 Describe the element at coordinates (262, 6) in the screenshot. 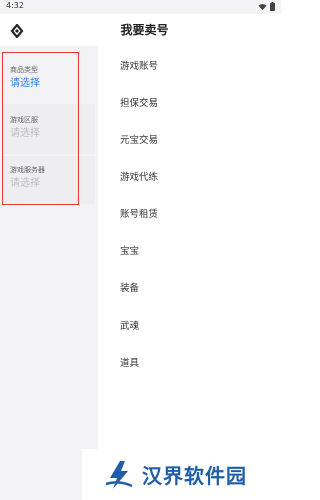

I see `wifi-icon` at that location.